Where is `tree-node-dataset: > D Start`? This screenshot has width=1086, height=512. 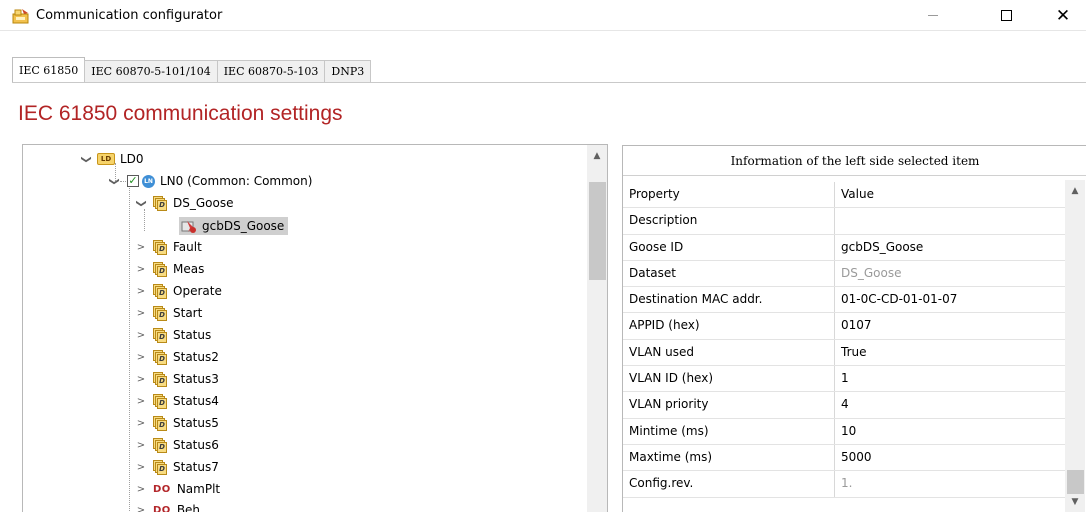 tree-node-dataset: > D Start is located at coordinates (169, 313).